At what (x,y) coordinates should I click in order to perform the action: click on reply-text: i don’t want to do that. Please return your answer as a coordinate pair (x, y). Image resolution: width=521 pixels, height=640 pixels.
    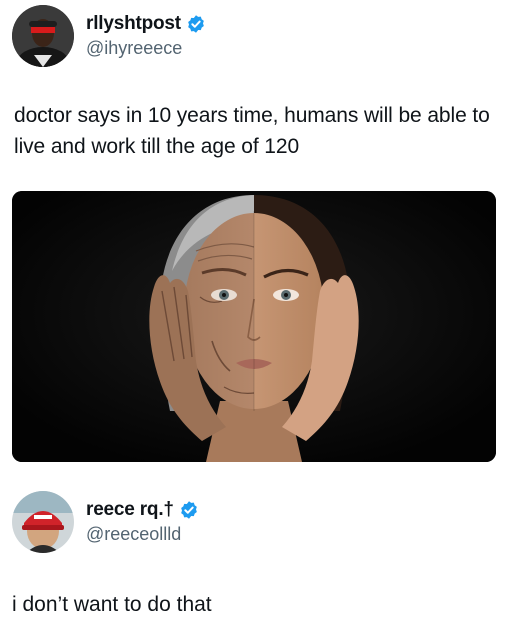
    Looking at the image, I should click on (112, 604).